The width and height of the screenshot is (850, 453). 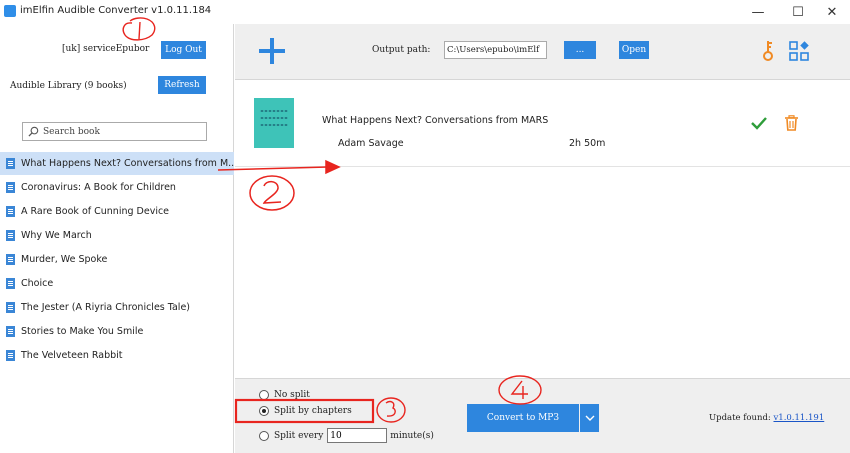 I want to click on toolbar: Output path: ... Open, so click(x=542, y=52).